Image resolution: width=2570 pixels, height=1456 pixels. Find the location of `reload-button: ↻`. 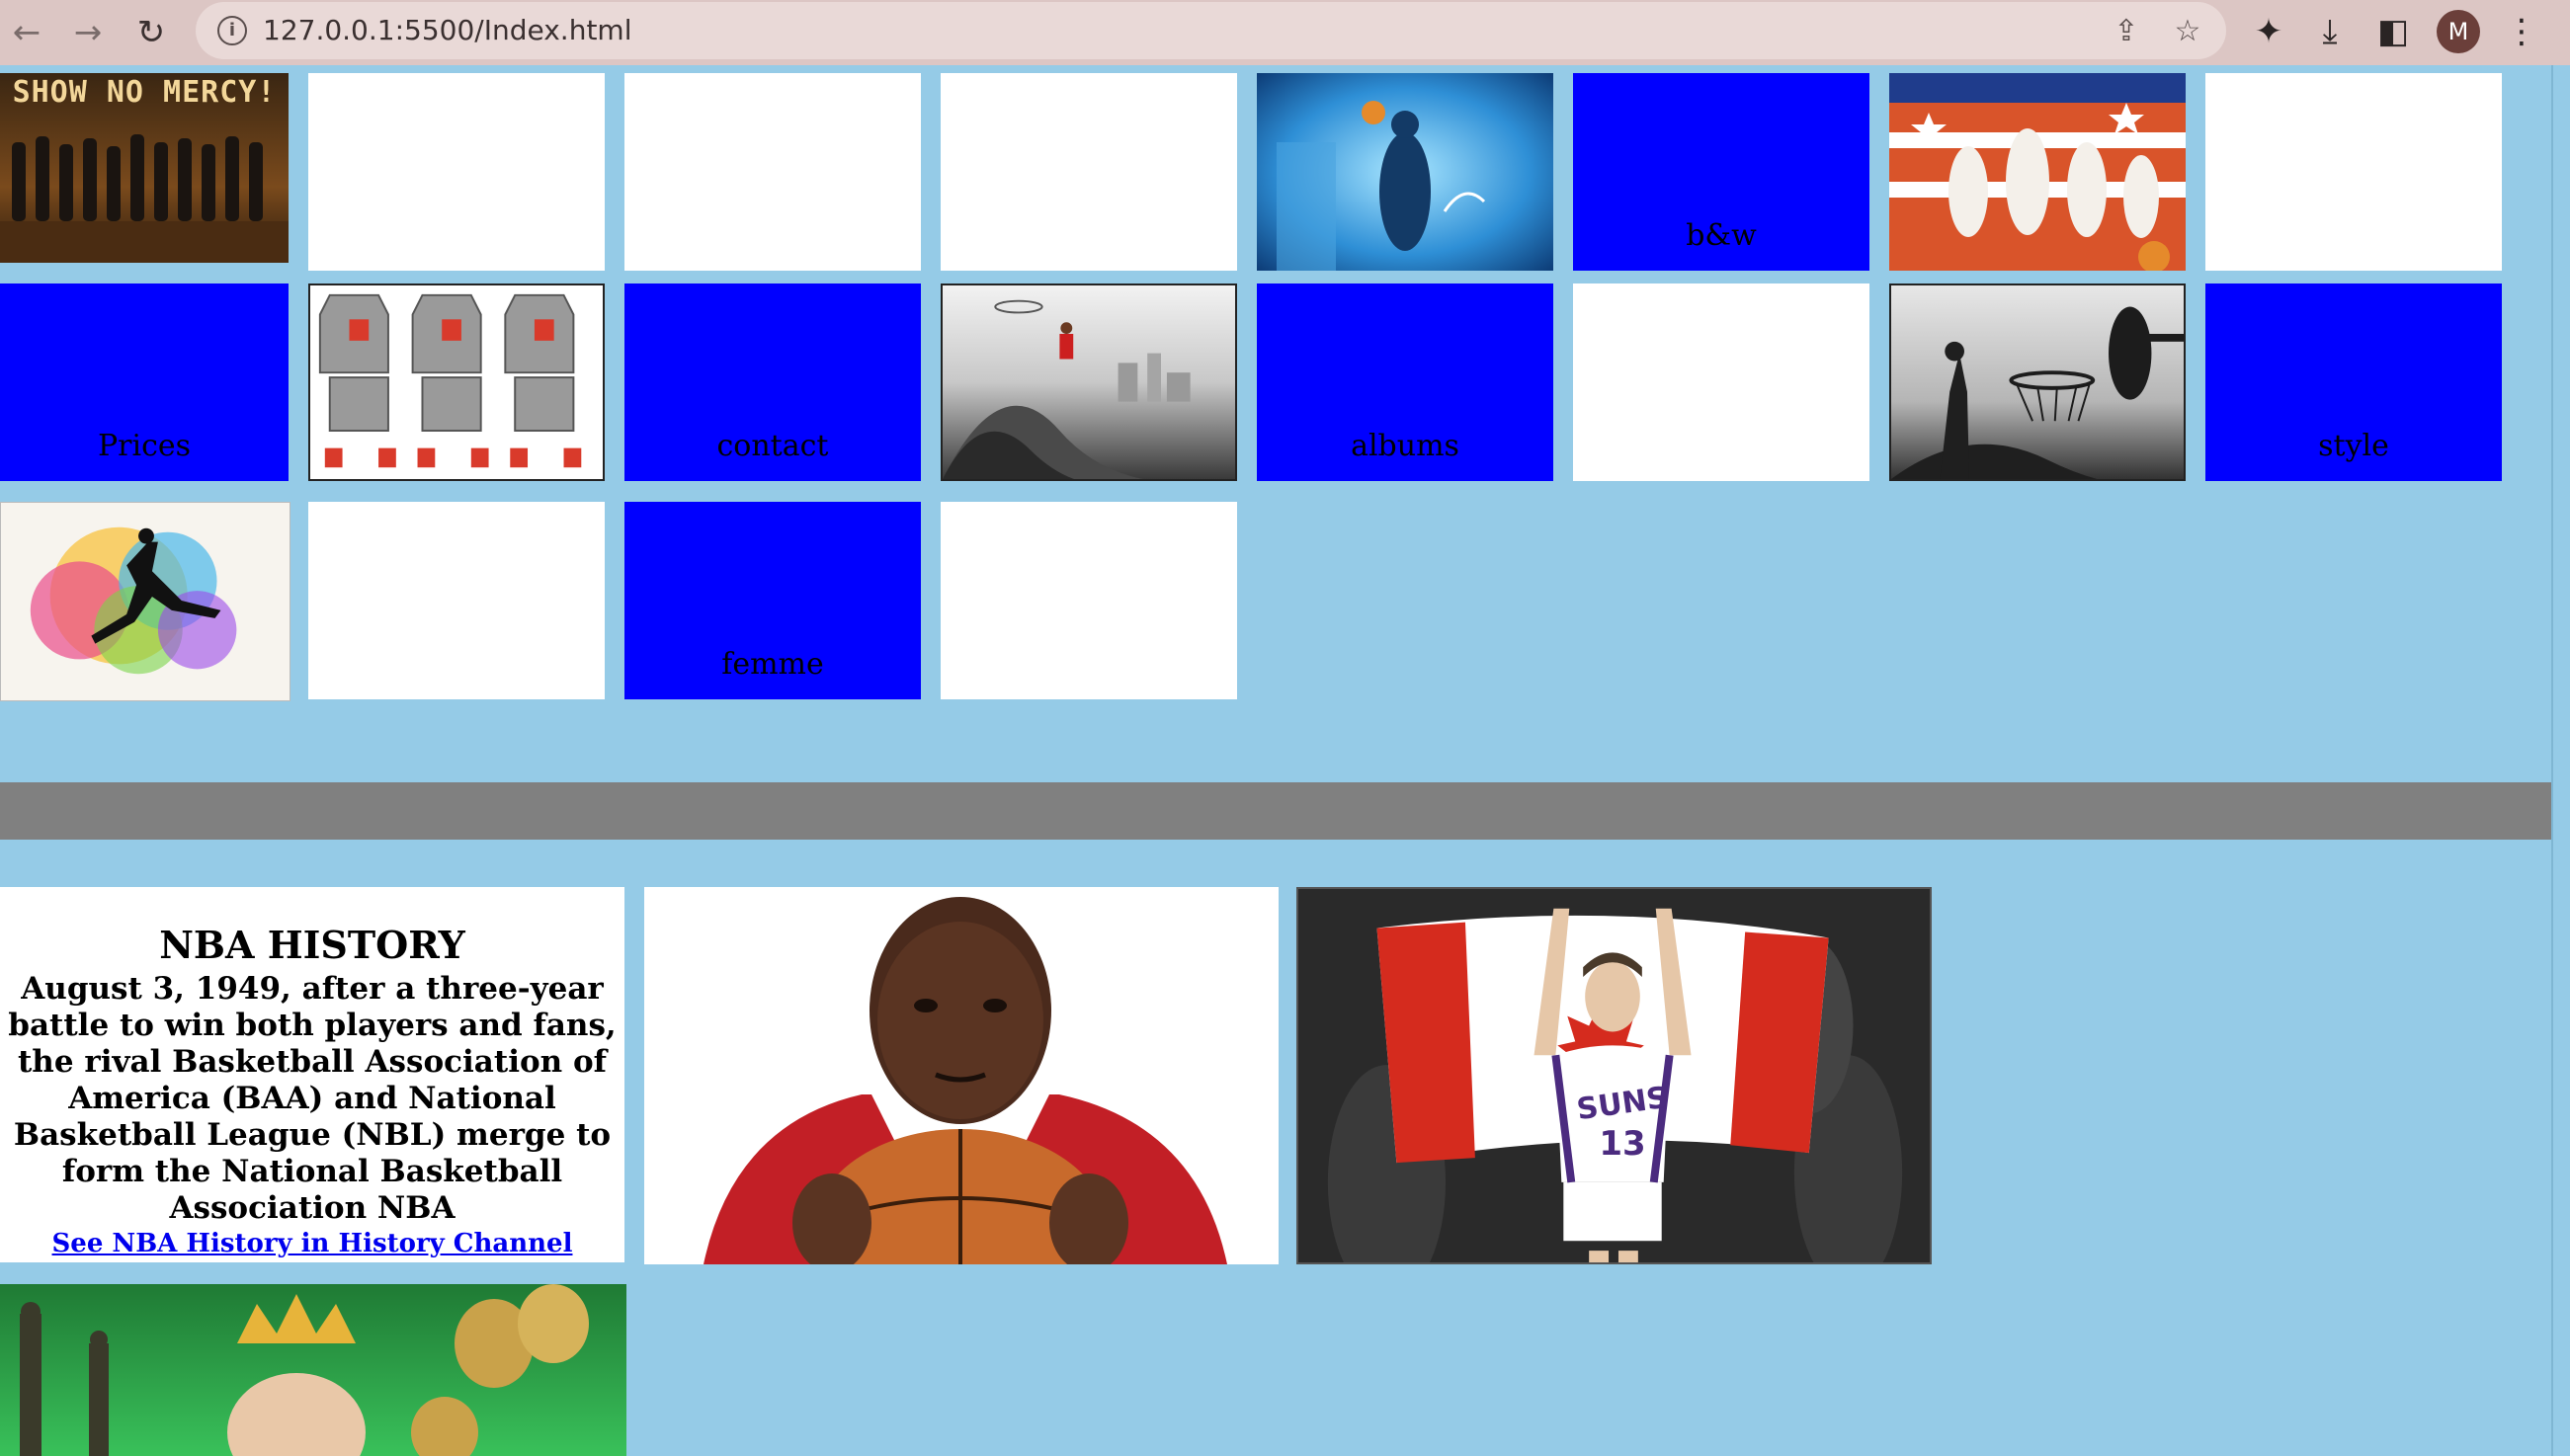

reload-button: ↻ is located at coordinates (151, 32).